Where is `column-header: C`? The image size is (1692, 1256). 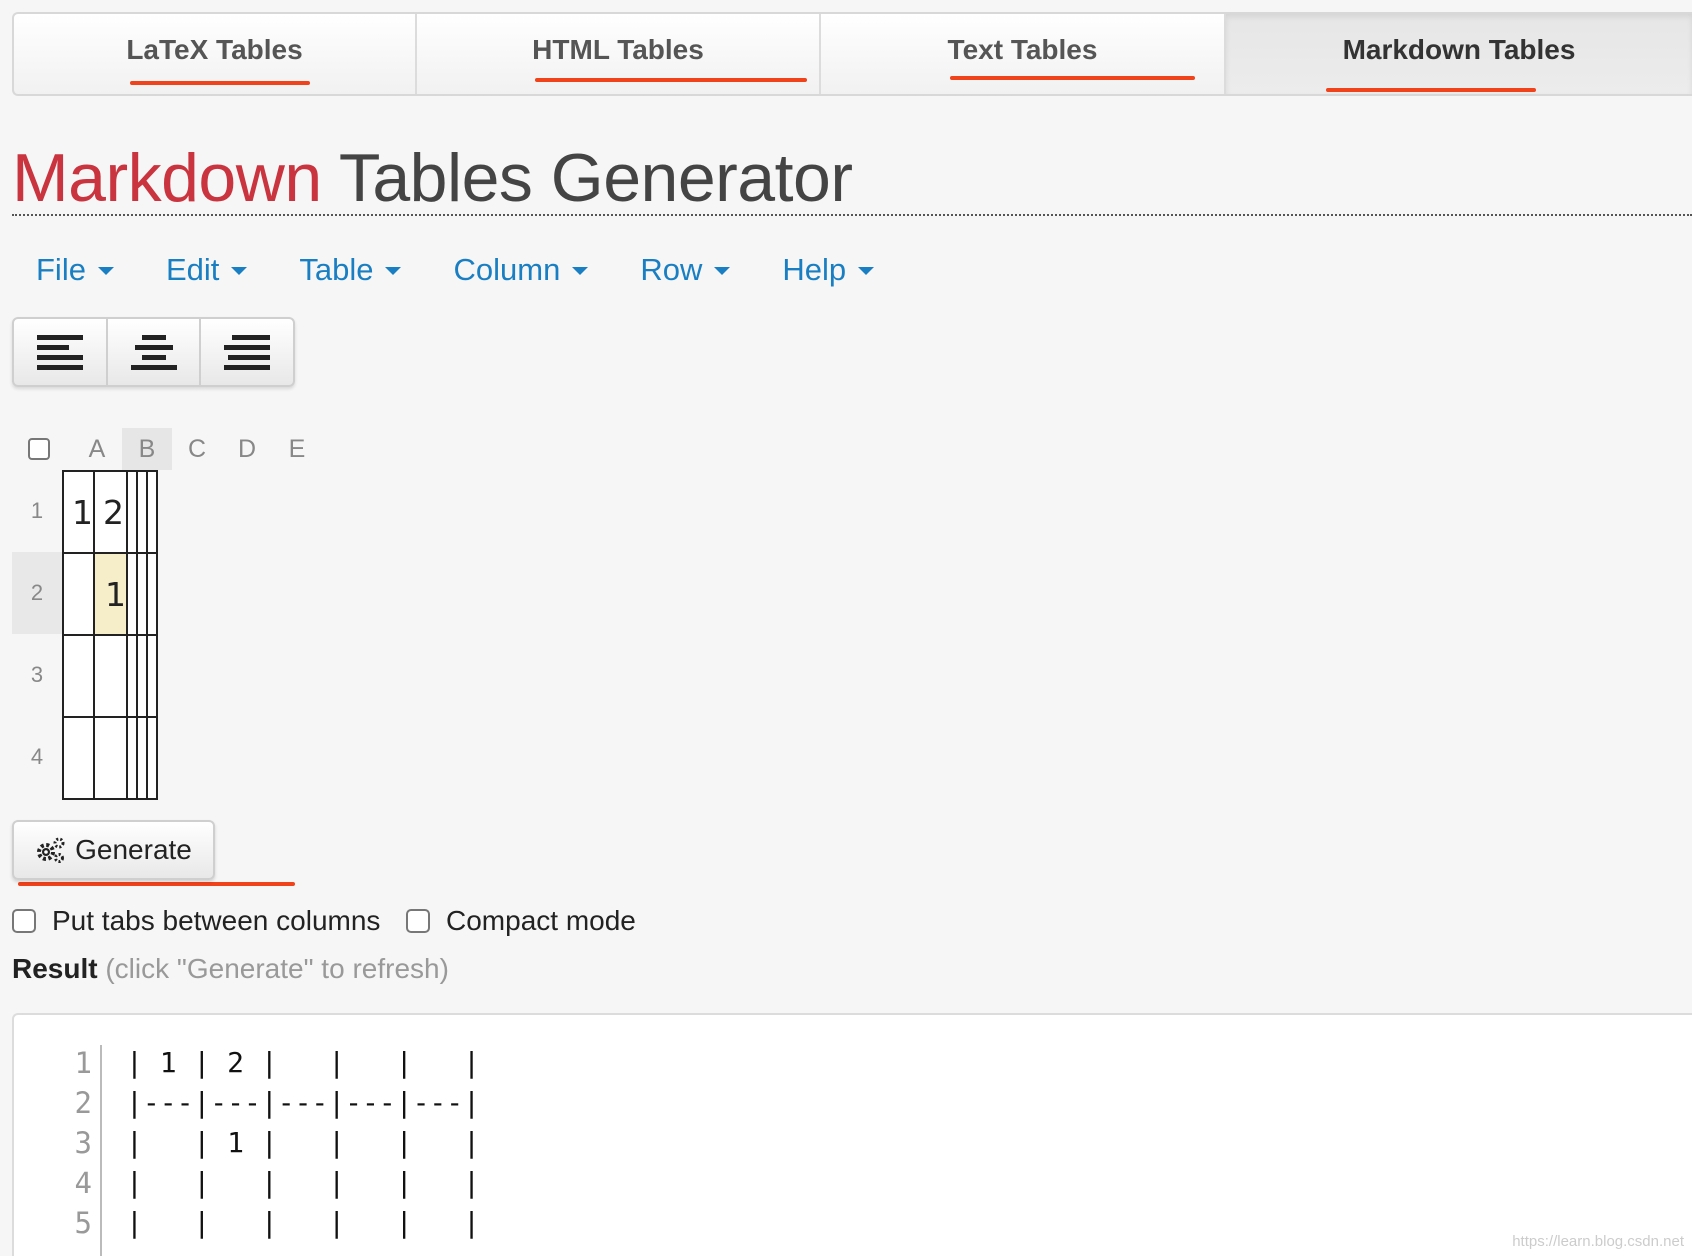 column-header: C is located at coordinates (197, 449).